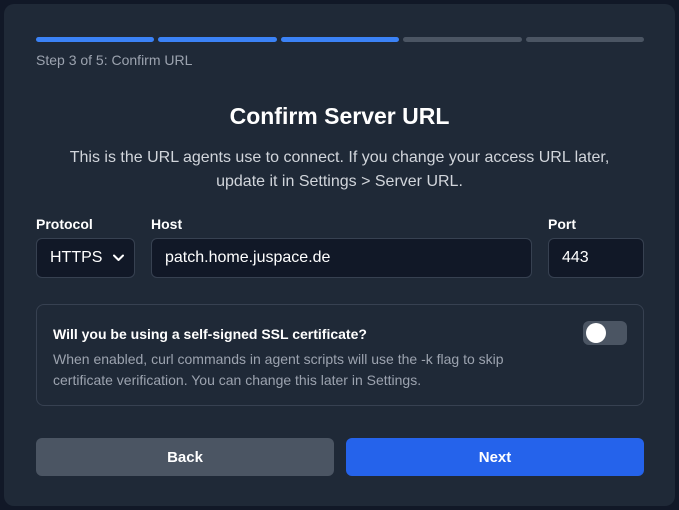 This screenshot has width=679, height=510. Describe the element at coordinates (118, 258) in the screenshot. I see `chevron-down-icon` at that location.